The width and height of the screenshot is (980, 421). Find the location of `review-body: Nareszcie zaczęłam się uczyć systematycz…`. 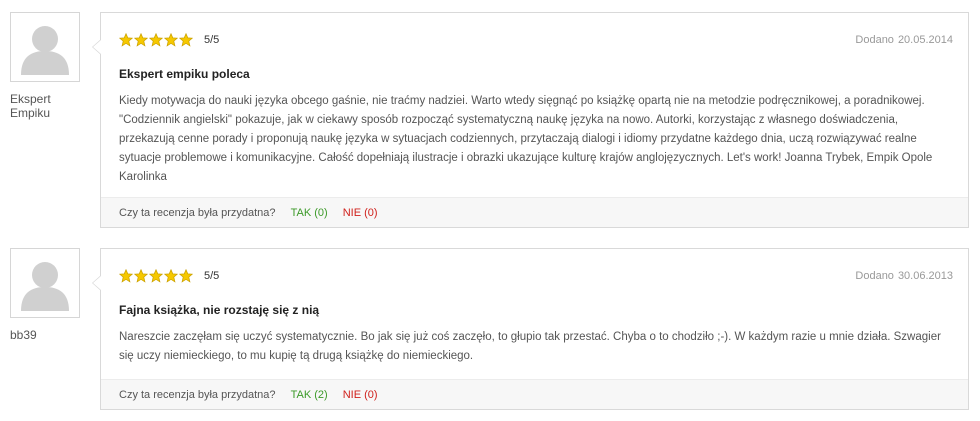

review-body: Nareszcie zaczęłam się uczyć systematycz… is located at coordinates (530, 346).